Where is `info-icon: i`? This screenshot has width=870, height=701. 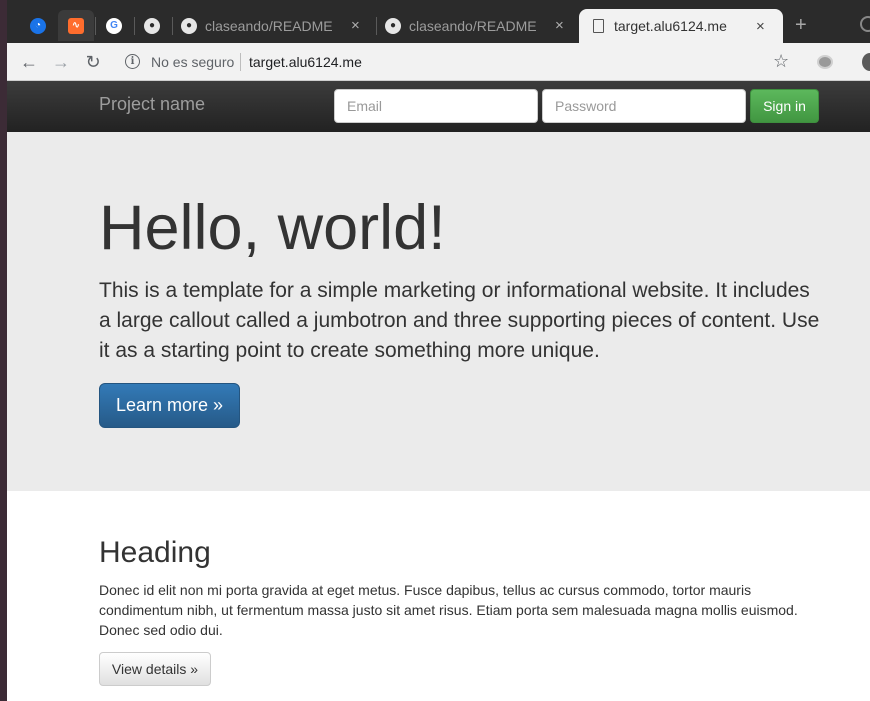 info-icon: i is located at coordinates (132, 61).